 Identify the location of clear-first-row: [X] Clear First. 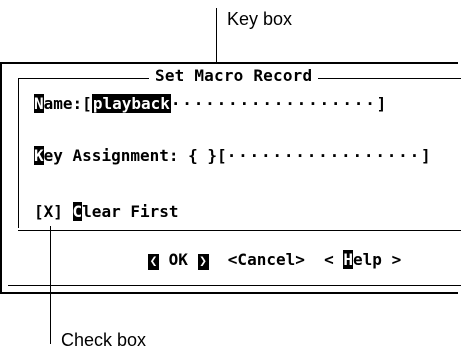
(106, 211).